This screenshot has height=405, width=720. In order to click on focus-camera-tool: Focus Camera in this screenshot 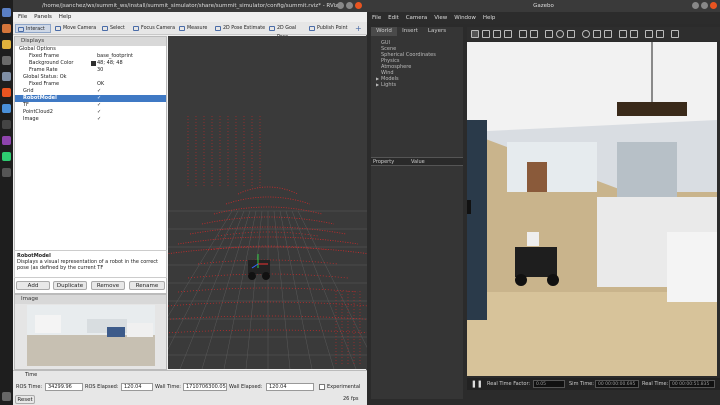, I will do `click(155, 28)`.